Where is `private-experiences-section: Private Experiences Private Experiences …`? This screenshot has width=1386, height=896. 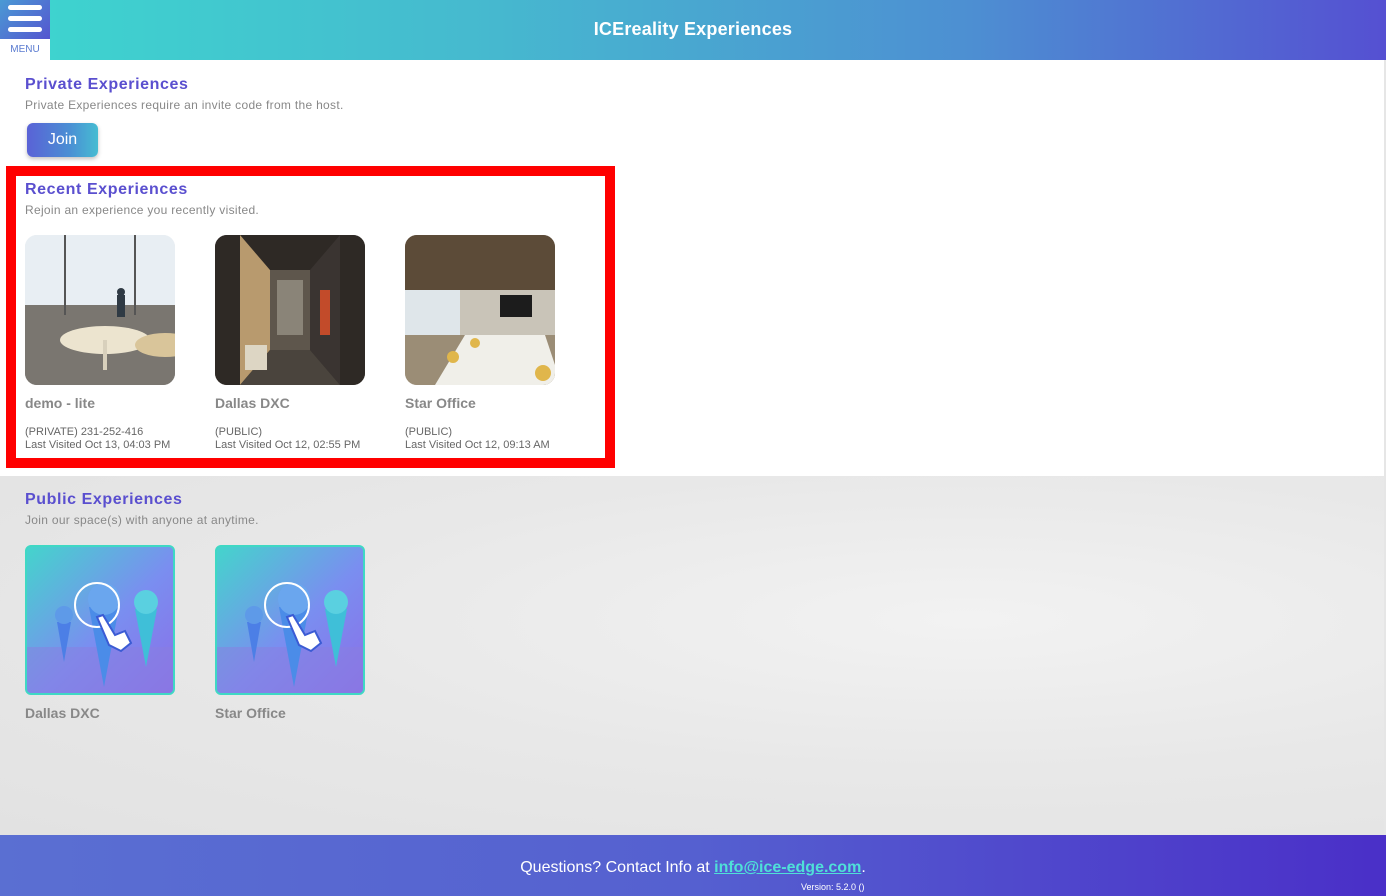
private-experiences-section: Private Experiences Private Experiences … is located at coordinates (184, 94).